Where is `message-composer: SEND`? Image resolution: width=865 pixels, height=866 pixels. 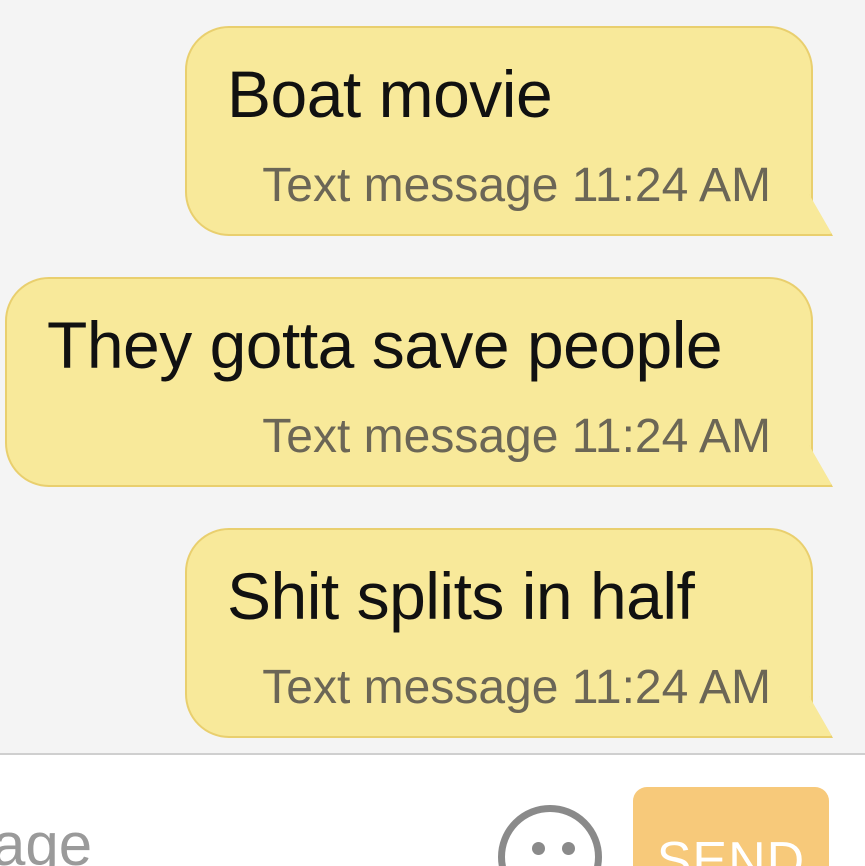
message-composer: SEND is located at coordinates (432, 810).